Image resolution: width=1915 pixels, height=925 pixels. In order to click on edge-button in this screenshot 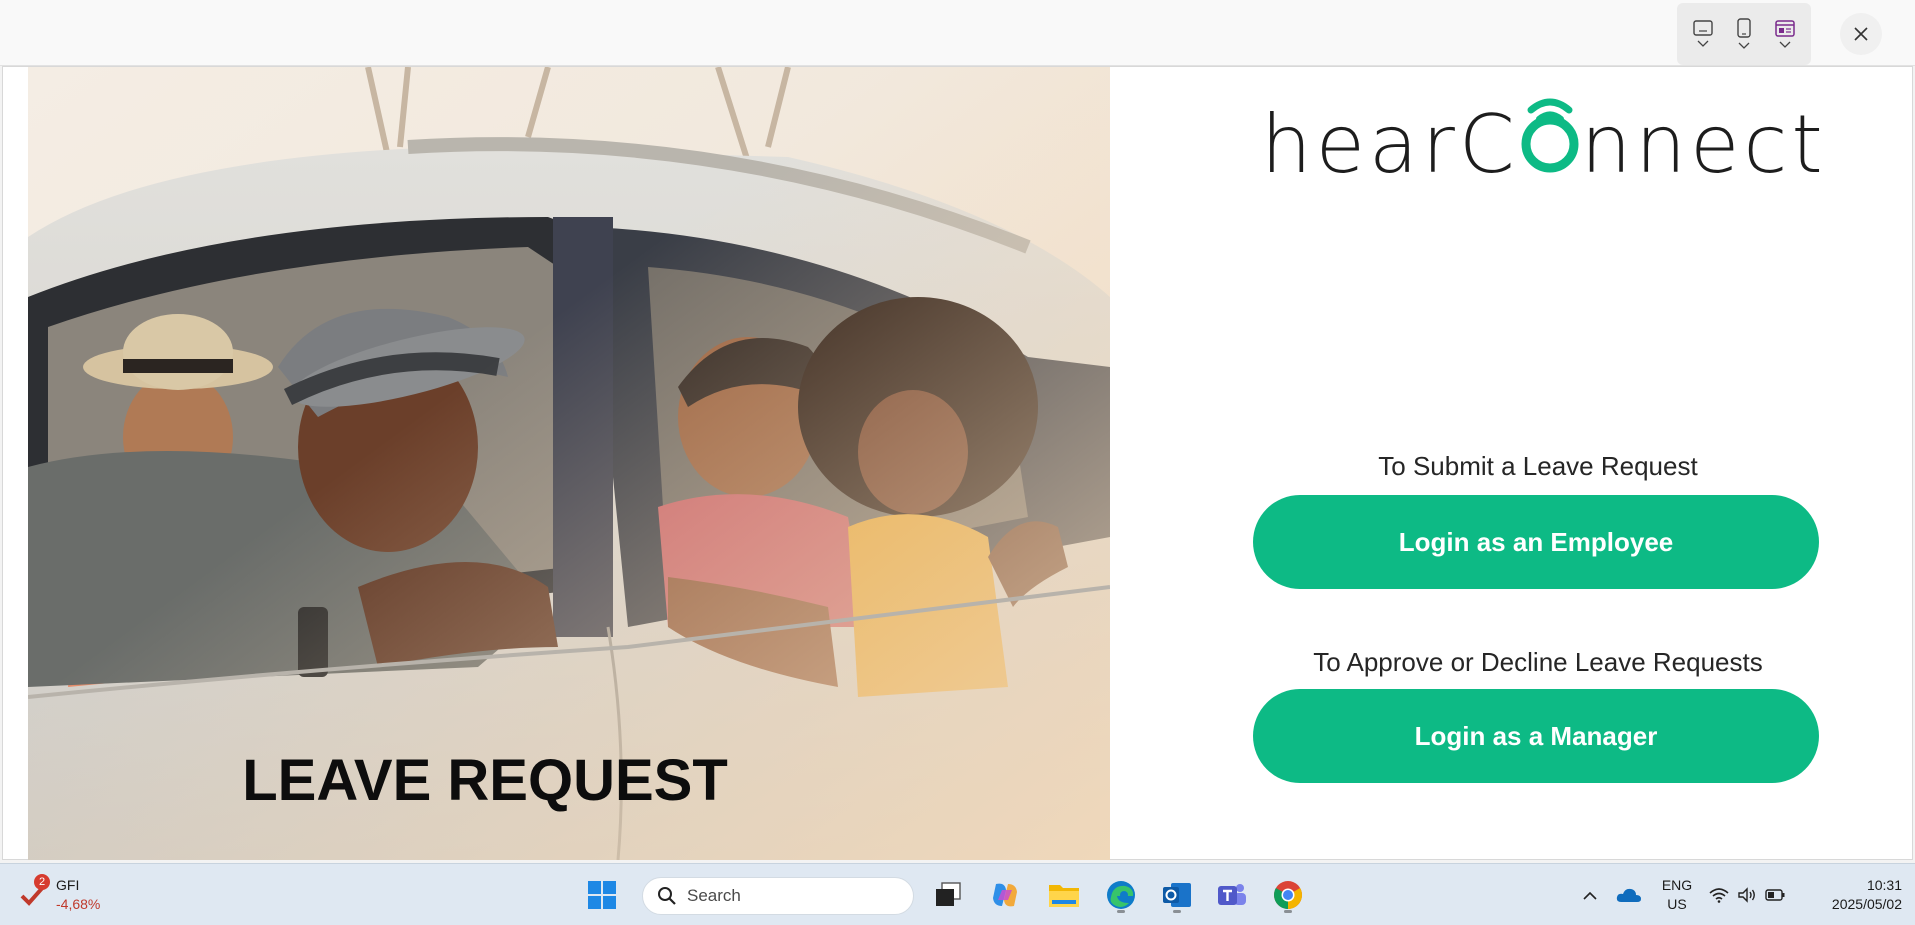, I will do `click(1121, 895)`.